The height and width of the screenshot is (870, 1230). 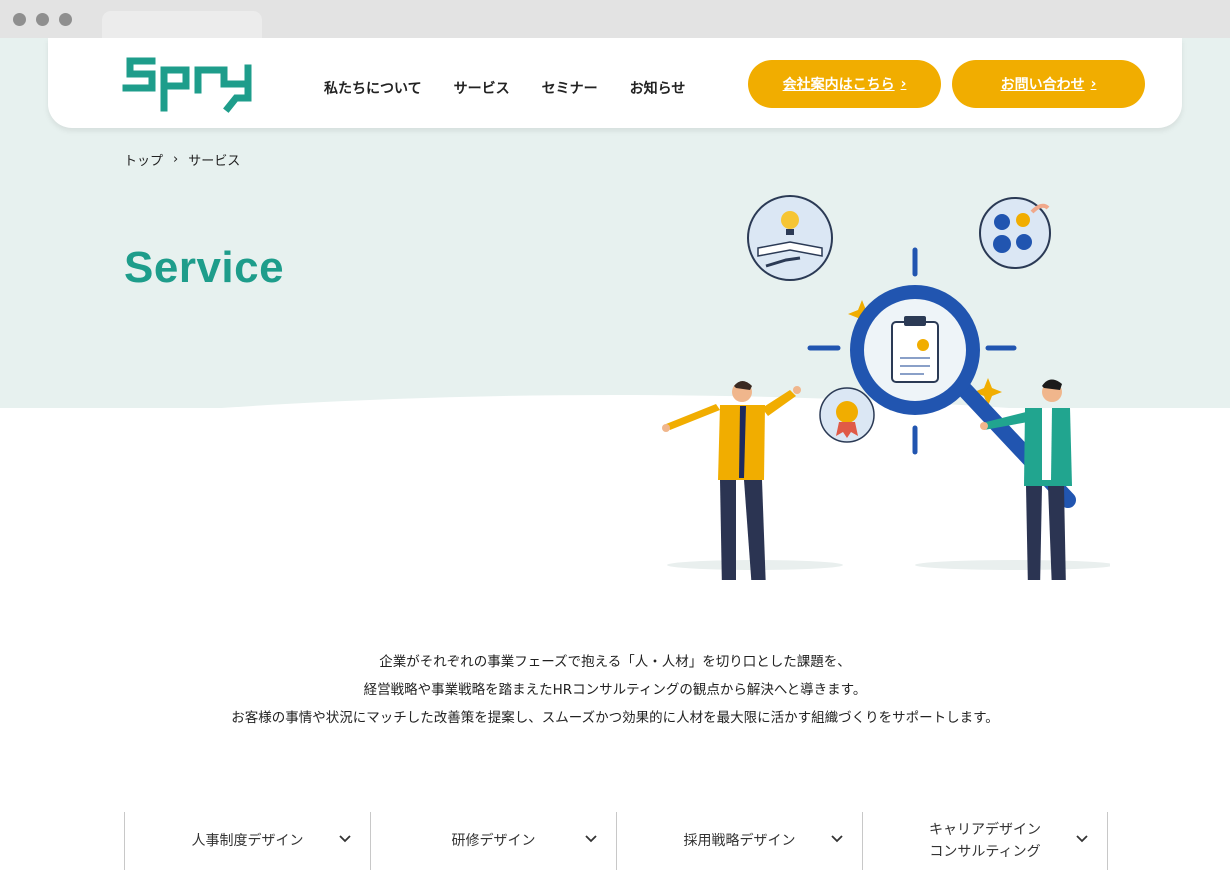 I want to click on lightbulb-book-icon, so click(x=790, y=238).